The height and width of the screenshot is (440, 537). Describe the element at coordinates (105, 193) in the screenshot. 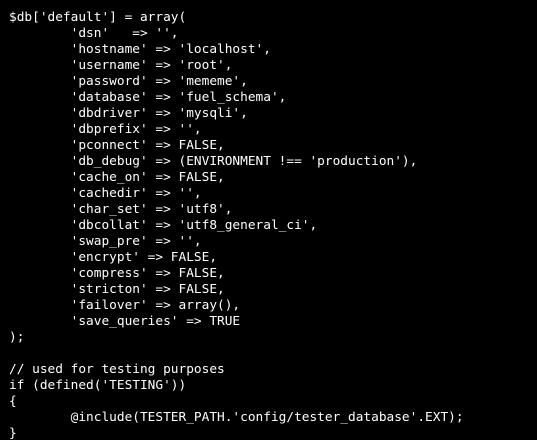

I see `code-line: 'cachedir' => '',` at that location.